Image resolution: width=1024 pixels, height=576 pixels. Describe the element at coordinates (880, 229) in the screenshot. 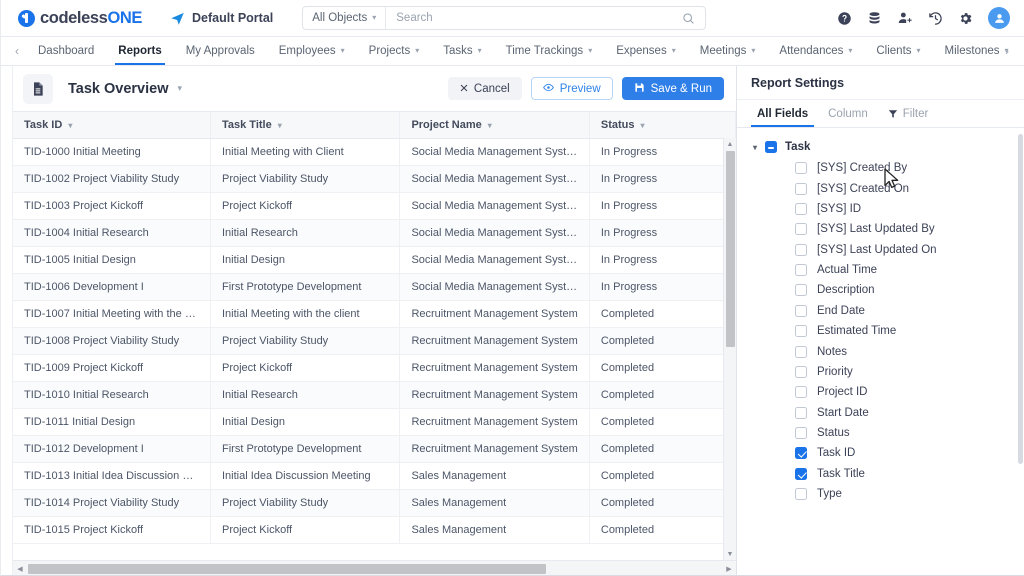

I see `field-row: [SYS] Last Updated By` at that location.